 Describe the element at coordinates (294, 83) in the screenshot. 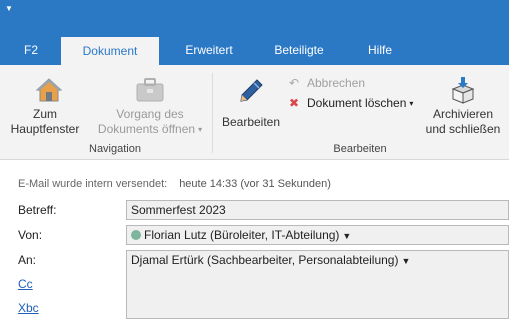

I see `undo-icon: ↶` at that location.